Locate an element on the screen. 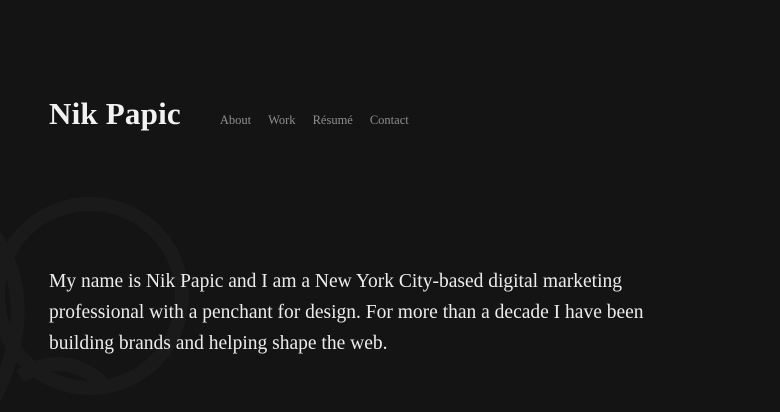 This screenshot has height=412, width=780. nav-item-contact: Contact is located at coordinates (389, 120).